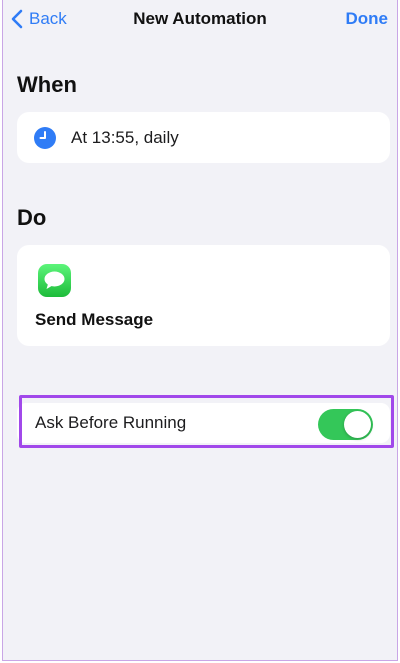 The image size is (400, 663). I want to click on page-title: New Automation, so click(200, 18).